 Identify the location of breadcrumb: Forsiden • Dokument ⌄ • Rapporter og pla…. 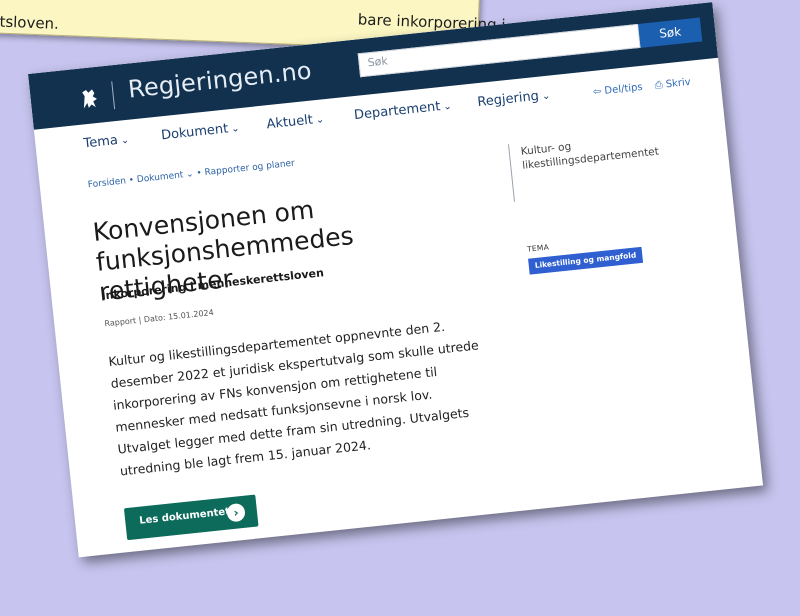
(191, 175).